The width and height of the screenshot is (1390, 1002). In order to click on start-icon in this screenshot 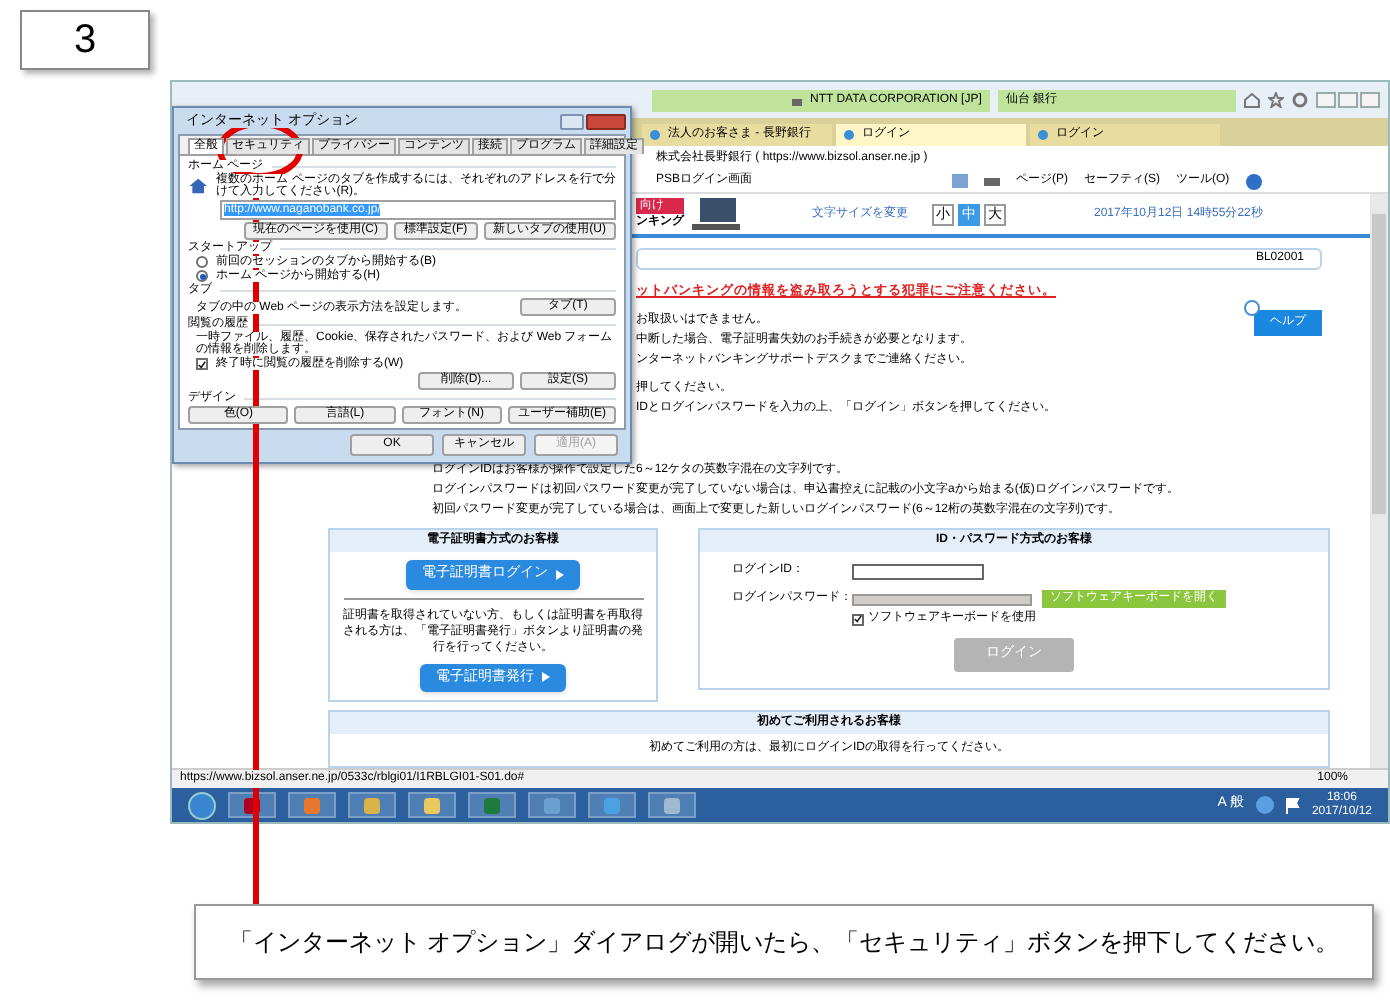, I will do `click(202, 805)`.